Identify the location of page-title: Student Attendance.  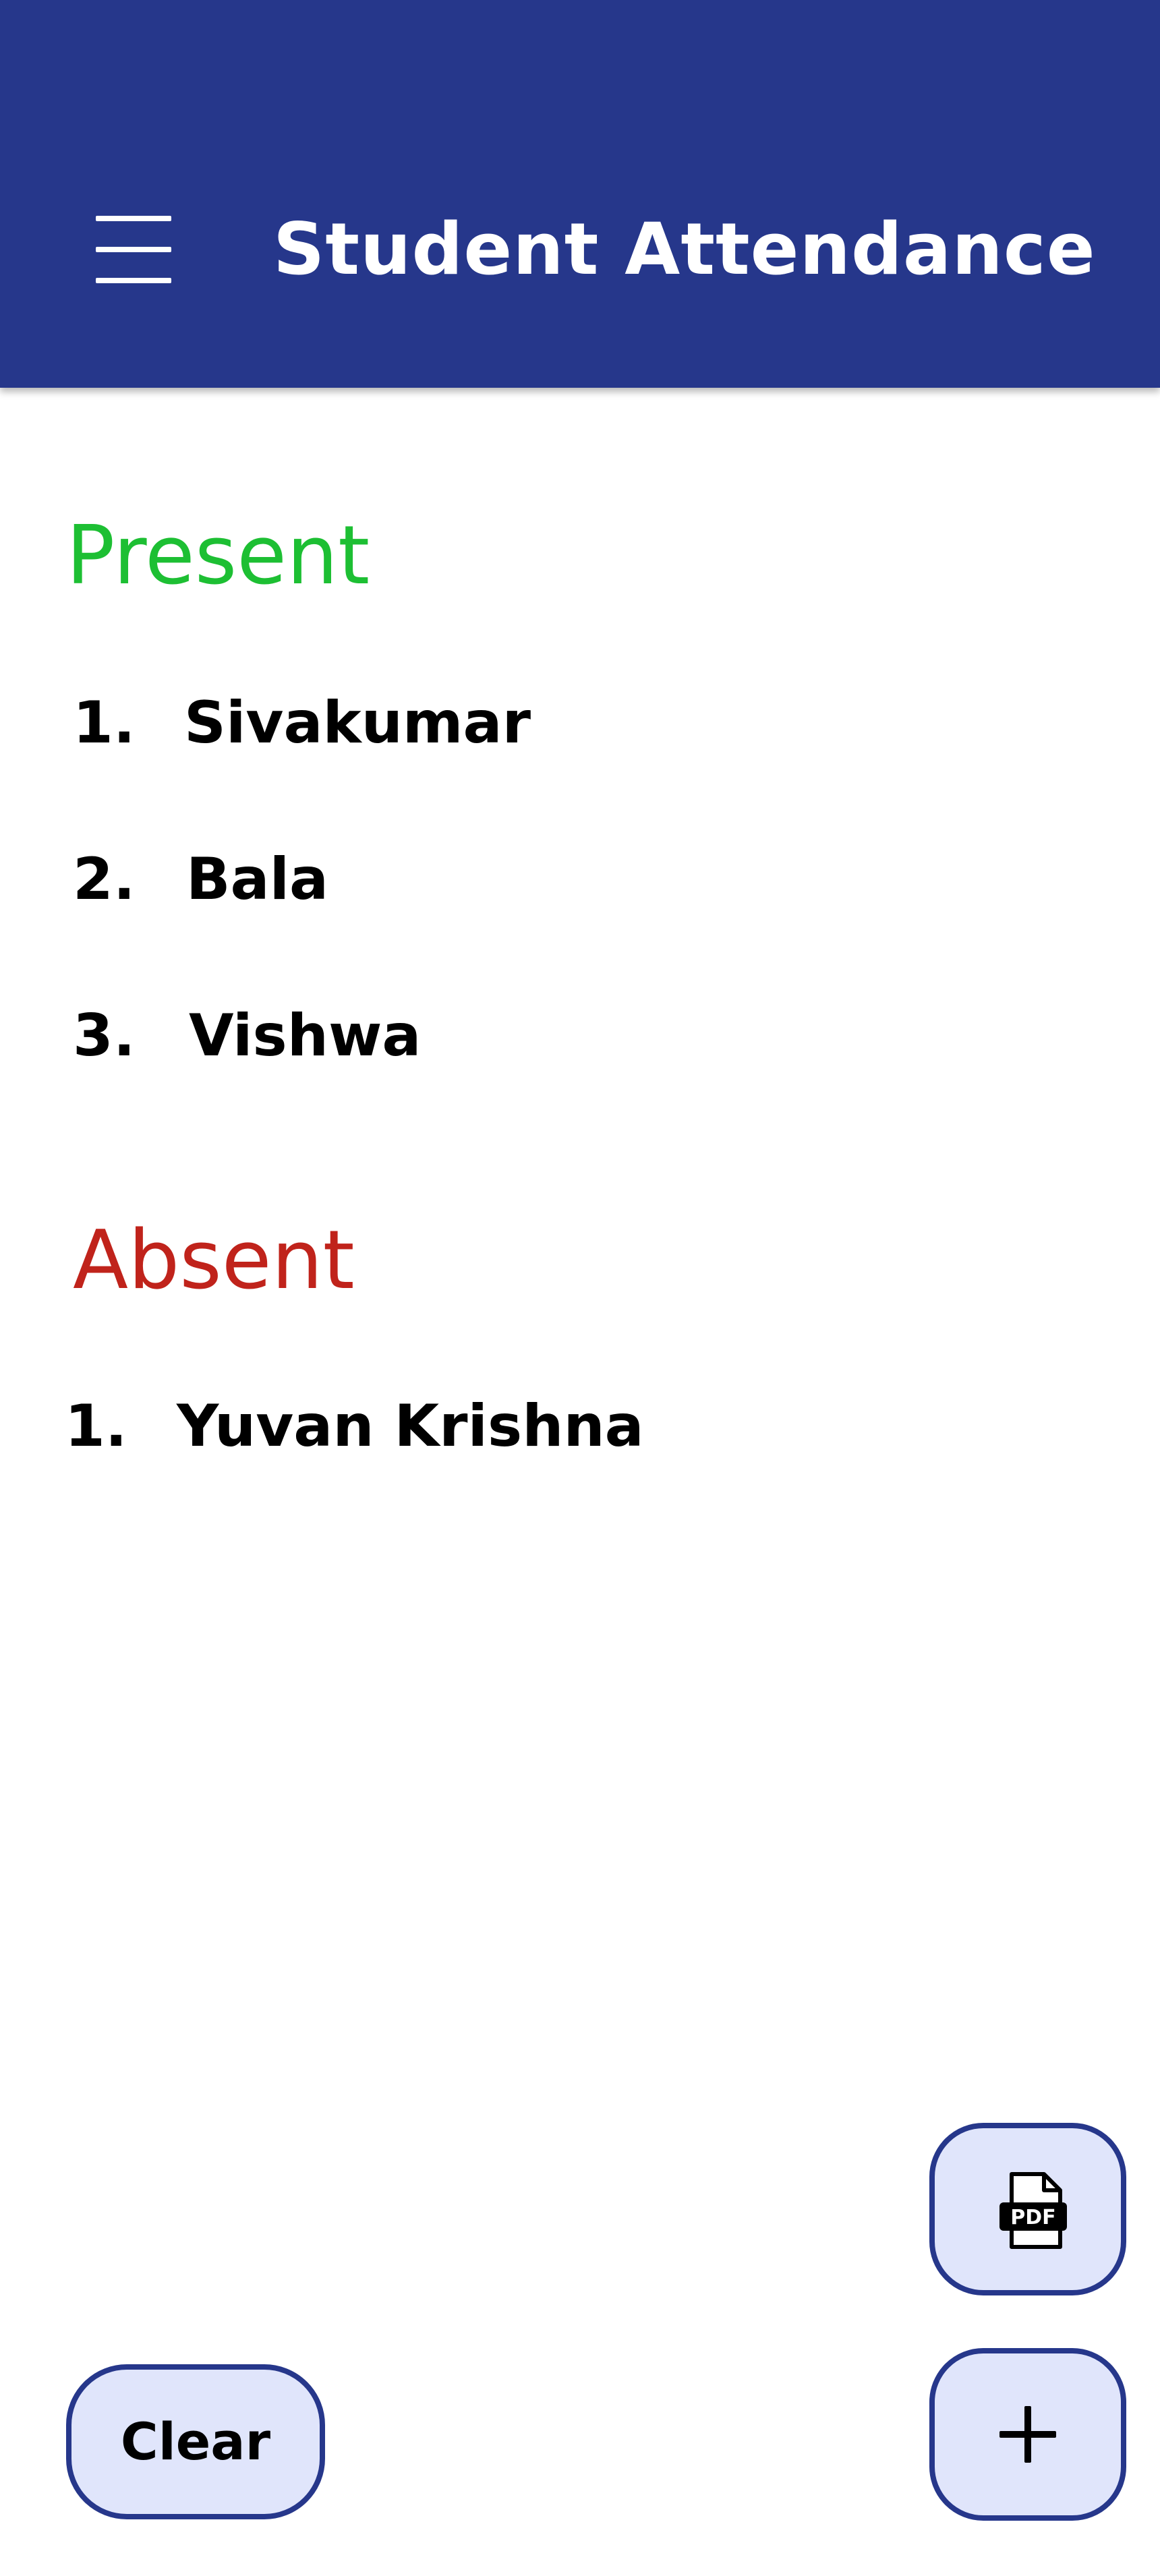
(684, 249).